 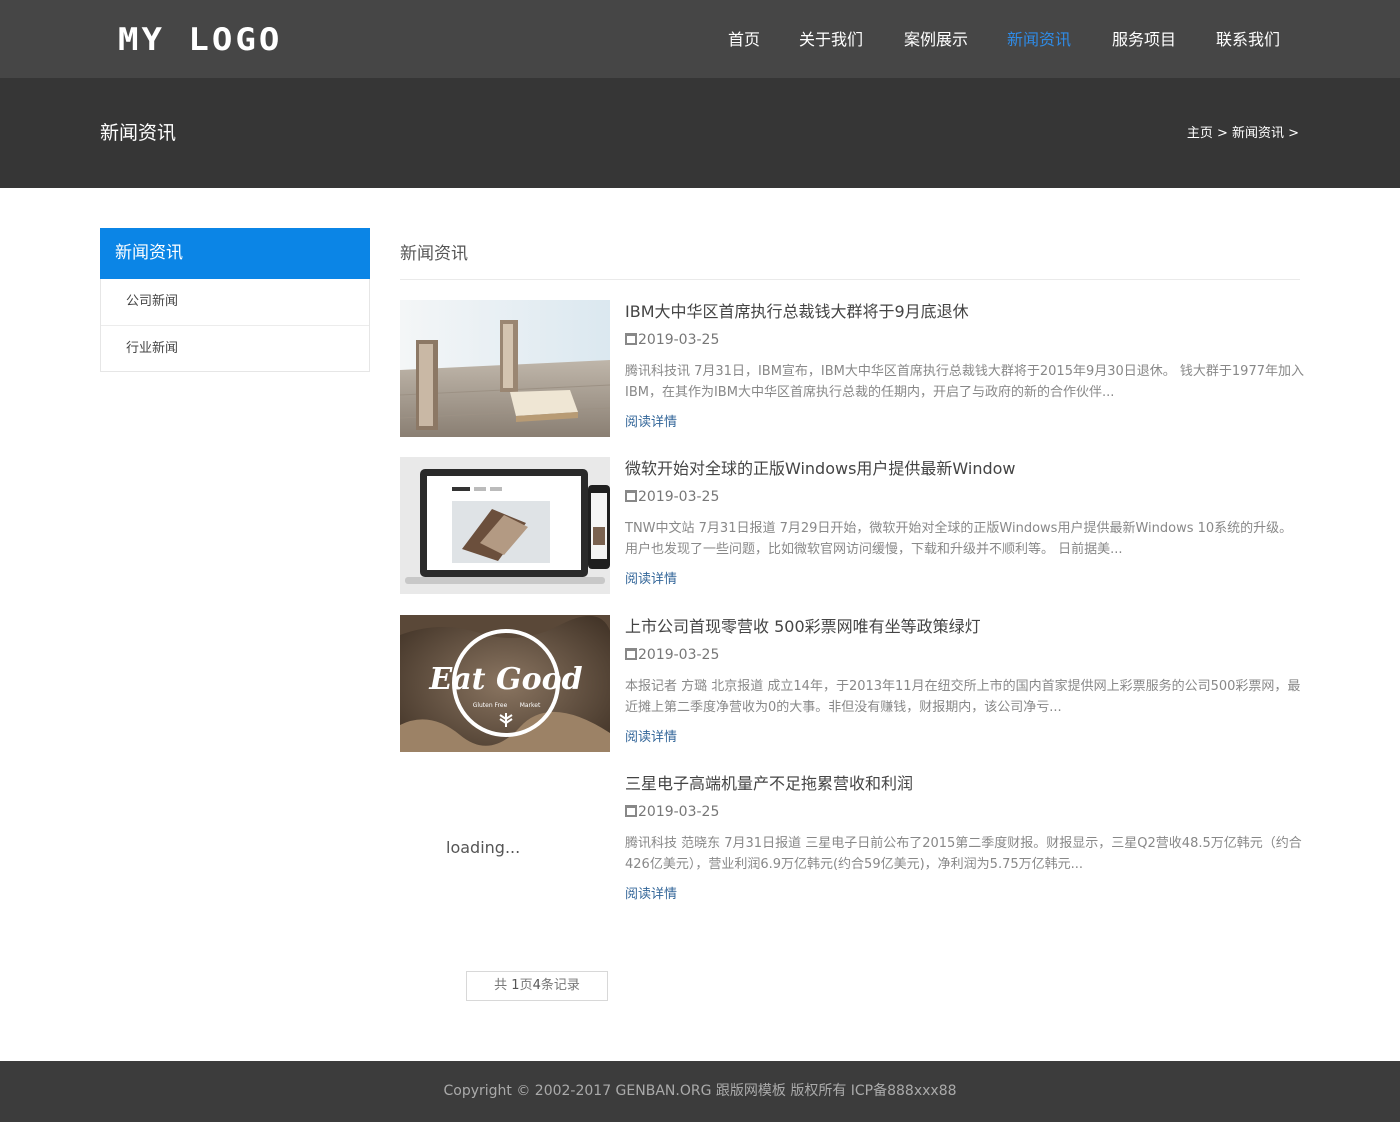 I want to click on pagination-info: 共 1页4条记录, so click(x=537, y=986).